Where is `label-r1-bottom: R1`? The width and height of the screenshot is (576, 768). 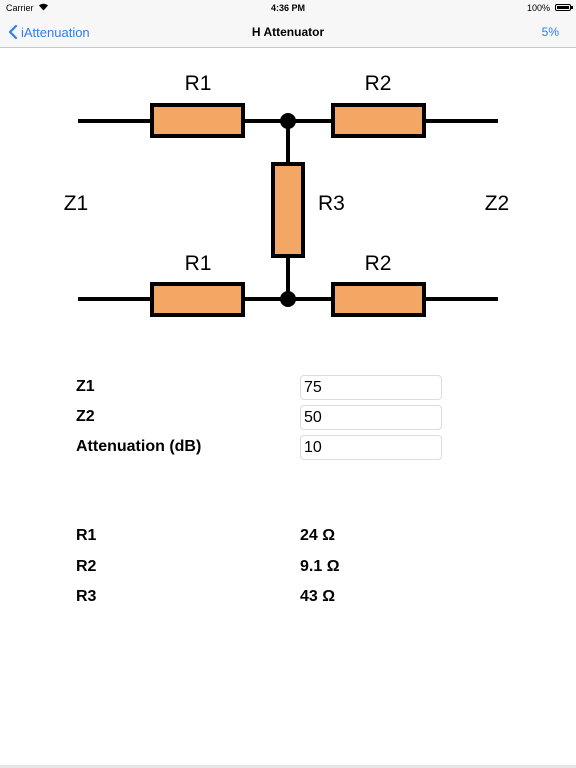
label-r1-bottom: R1 is located at coordinates (198, 263).